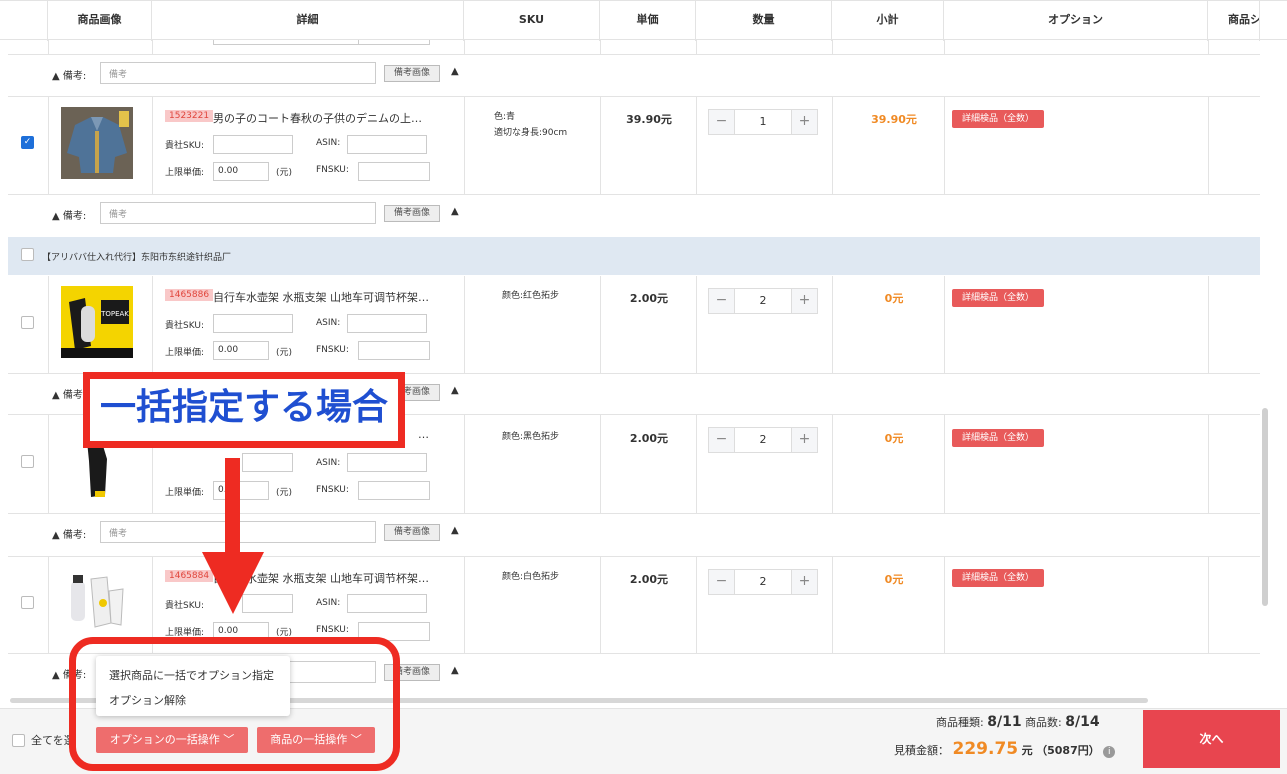 The height and width of the screenshot is (774, 1287). What do you see at coordinates (234, 704) in the screenshot?
I see `annotation-highlight-frame` at bounding box center [234, 704].